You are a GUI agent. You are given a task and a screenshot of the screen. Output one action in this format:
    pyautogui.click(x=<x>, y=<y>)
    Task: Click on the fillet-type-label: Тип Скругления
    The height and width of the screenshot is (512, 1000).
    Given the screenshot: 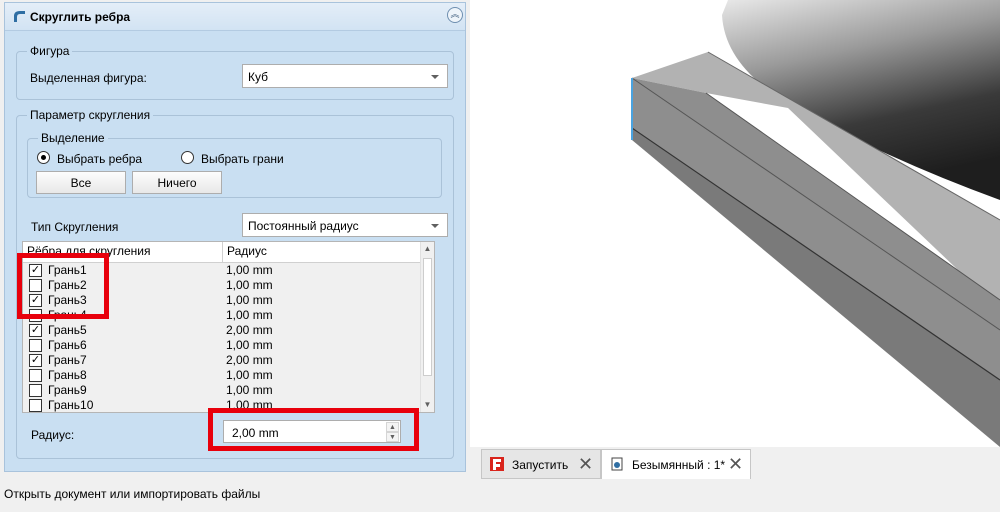 What is the action you would take?
    pyautogui.click(x=75, y=227)
    